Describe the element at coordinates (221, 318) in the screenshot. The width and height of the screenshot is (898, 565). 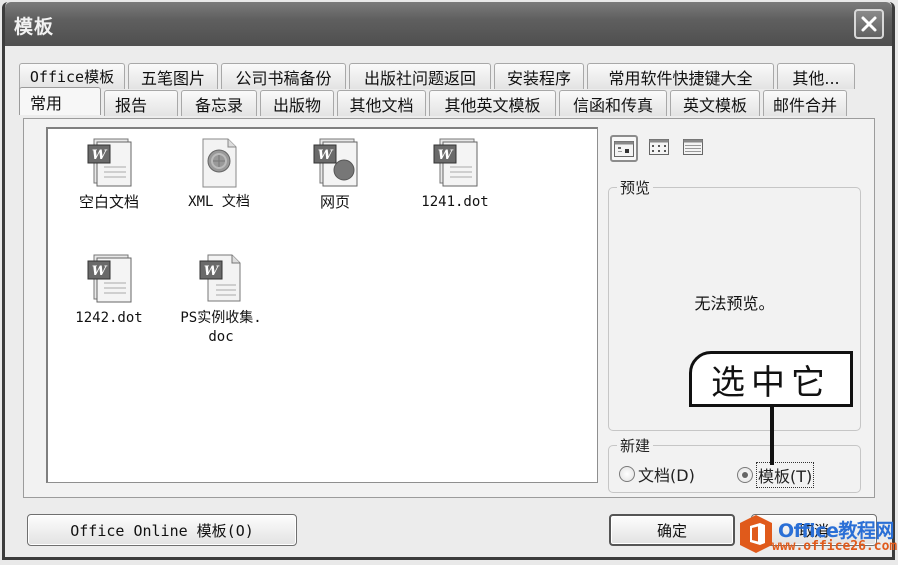
I see `template-label-line1: PS实例收集.` at that location.